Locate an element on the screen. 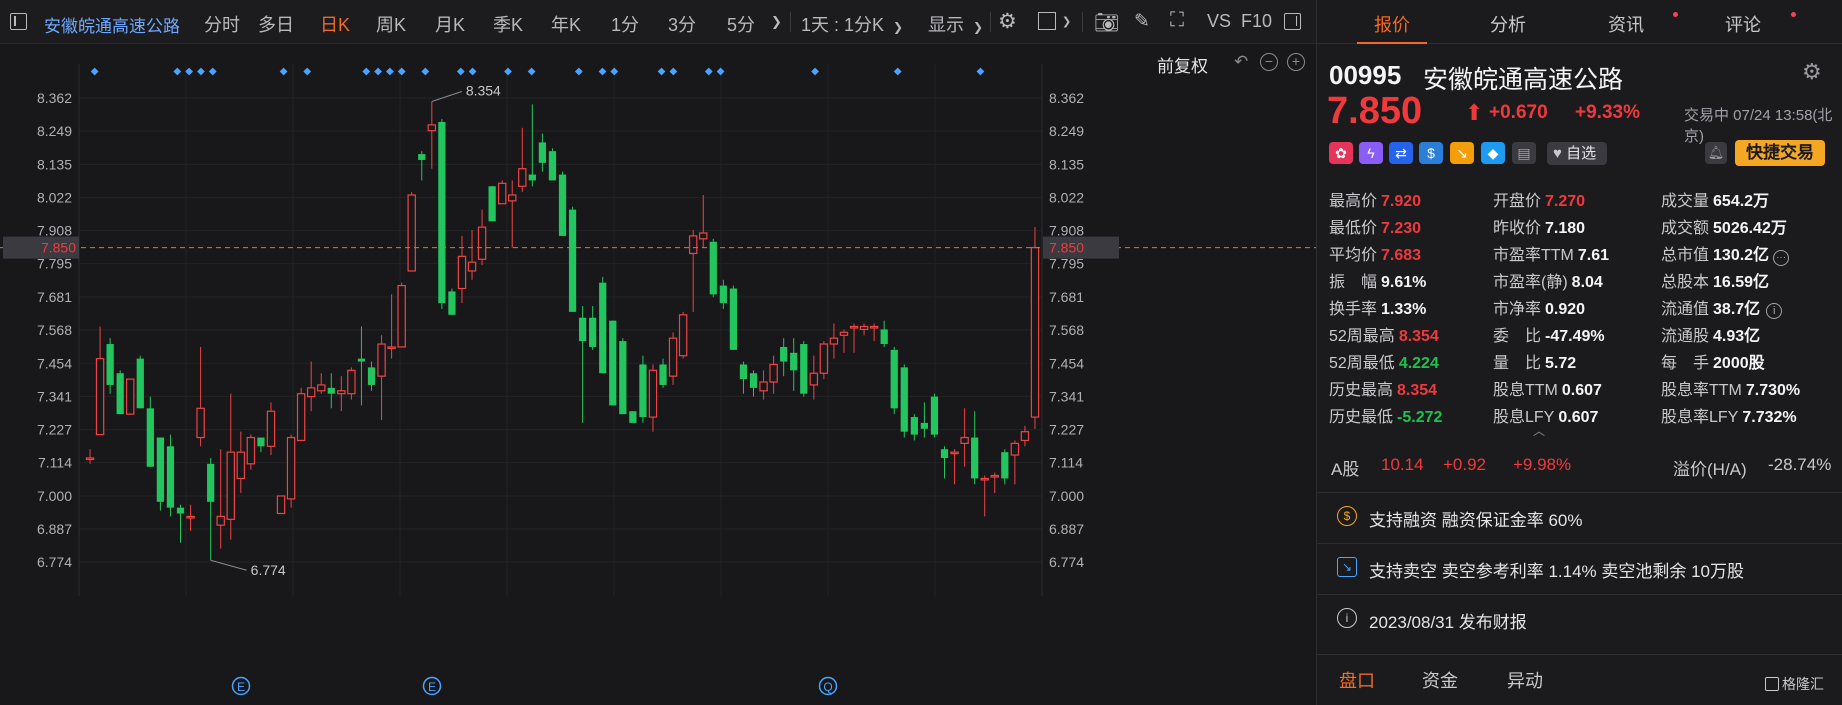 The width and height of the screenshot is (1842, 705). undo-icon: ↶ is located at coordinates (1241, 62).